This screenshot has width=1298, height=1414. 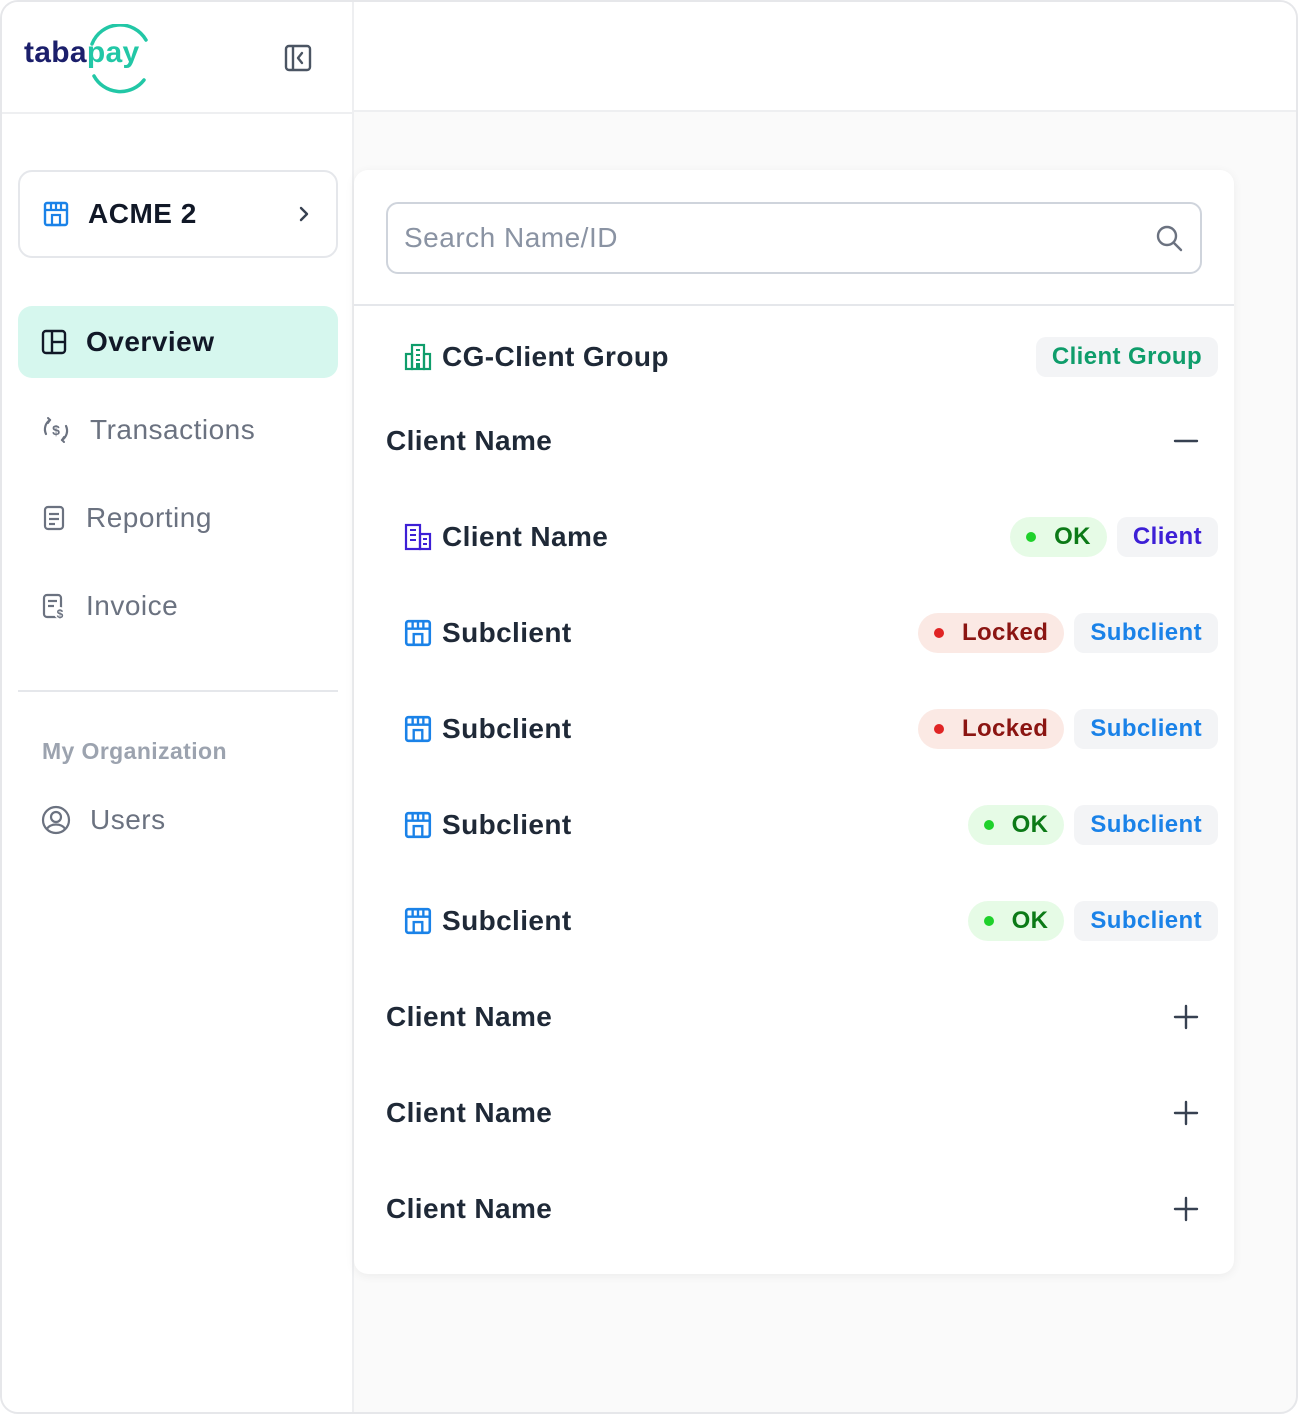 I want to click on layout-icon, so click(x=54, y=342).